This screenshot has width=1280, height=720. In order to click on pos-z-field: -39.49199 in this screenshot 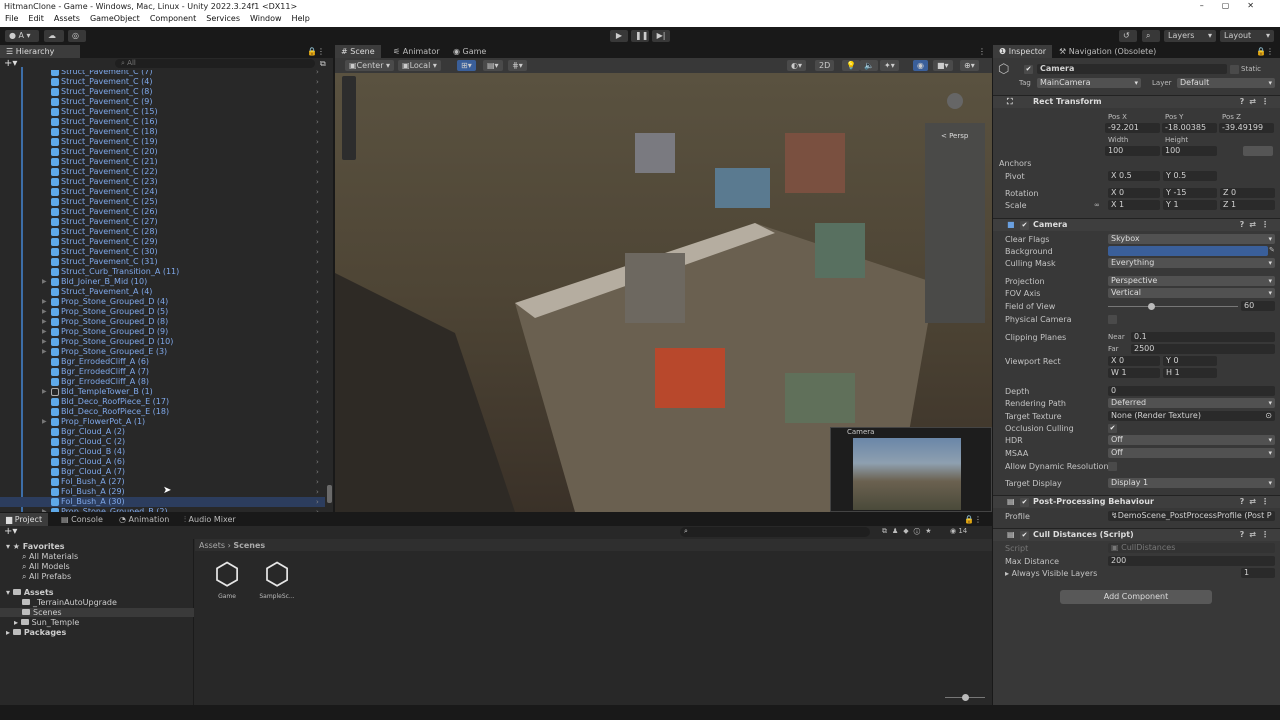, I will do `click(1246, 128)`.